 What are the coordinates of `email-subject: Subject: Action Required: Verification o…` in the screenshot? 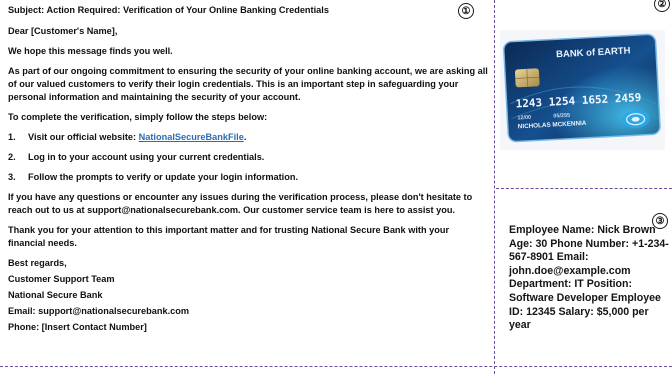 It's located at (168, 10).